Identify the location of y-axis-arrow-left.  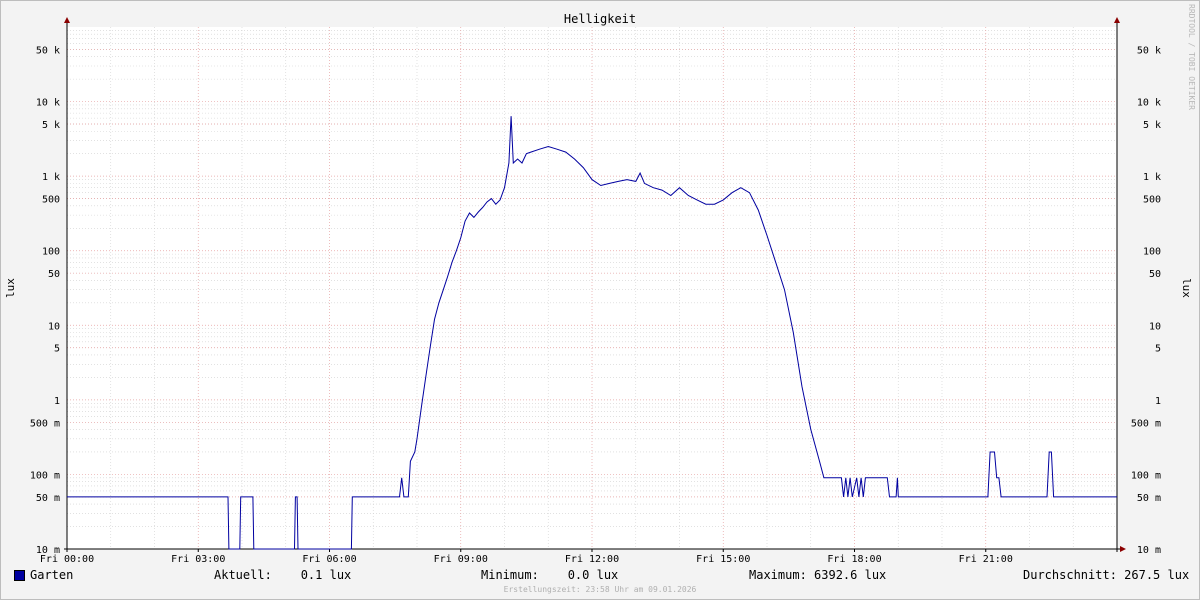
(67, 20).